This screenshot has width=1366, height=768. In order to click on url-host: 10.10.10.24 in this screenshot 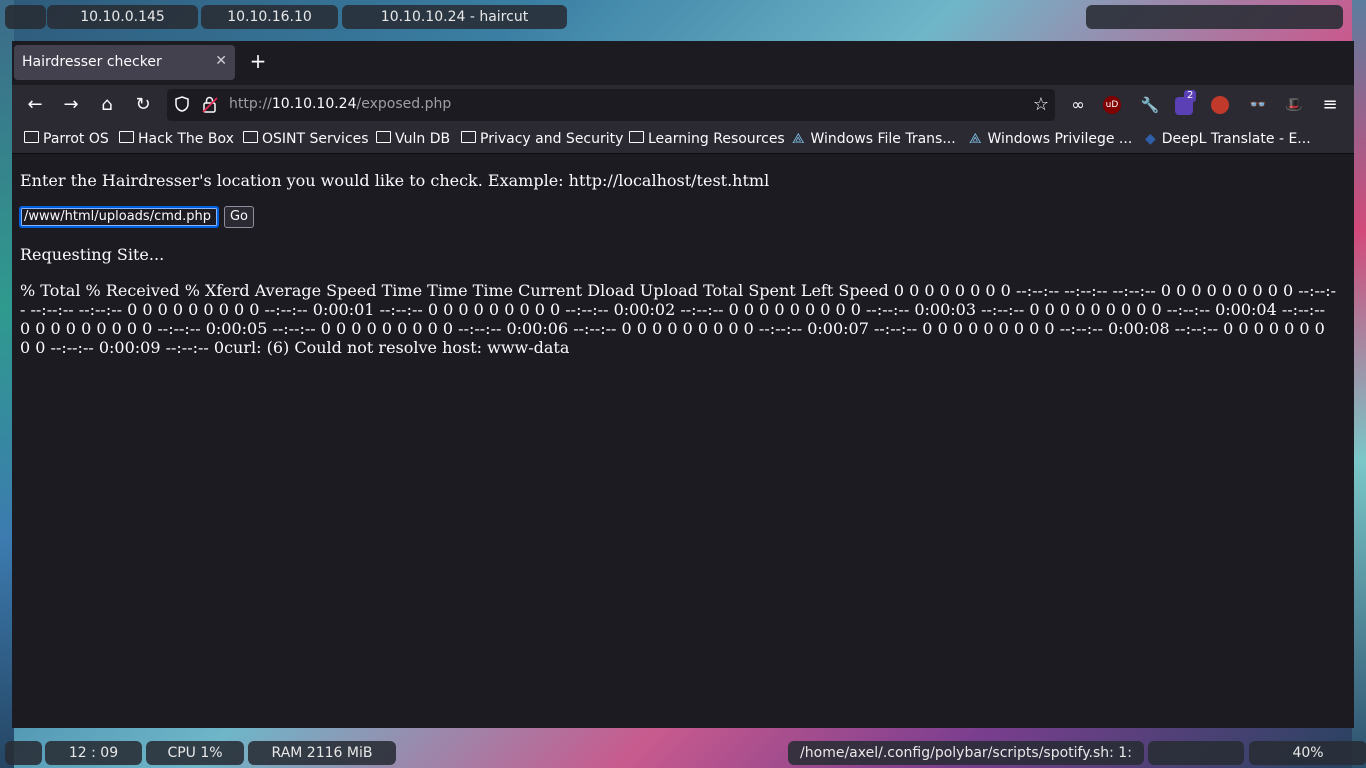, I will do `click(314, 104)`.